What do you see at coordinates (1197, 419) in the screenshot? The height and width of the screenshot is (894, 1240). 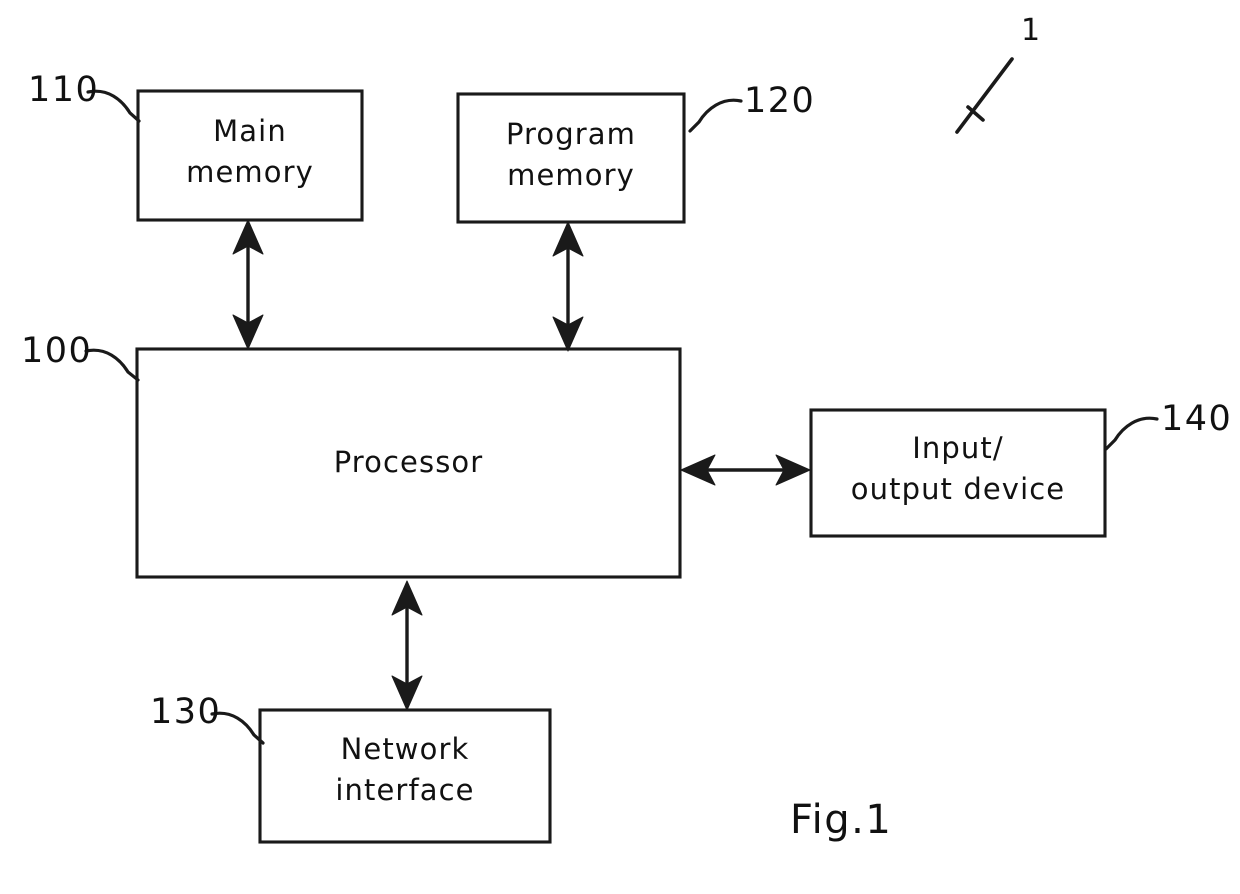 I see `reference-numeral-140: 140` at bounding box center [1197, 419].